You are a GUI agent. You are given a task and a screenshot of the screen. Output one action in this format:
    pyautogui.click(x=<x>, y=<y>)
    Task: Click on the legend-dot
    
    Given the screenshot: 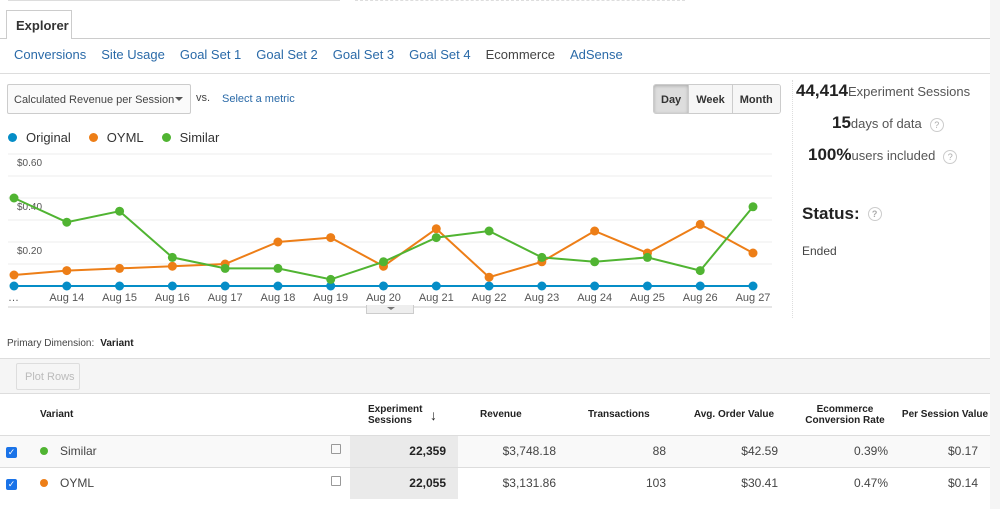 What is the action you would take?
    pyautogui.click(x=166, y=137)
    